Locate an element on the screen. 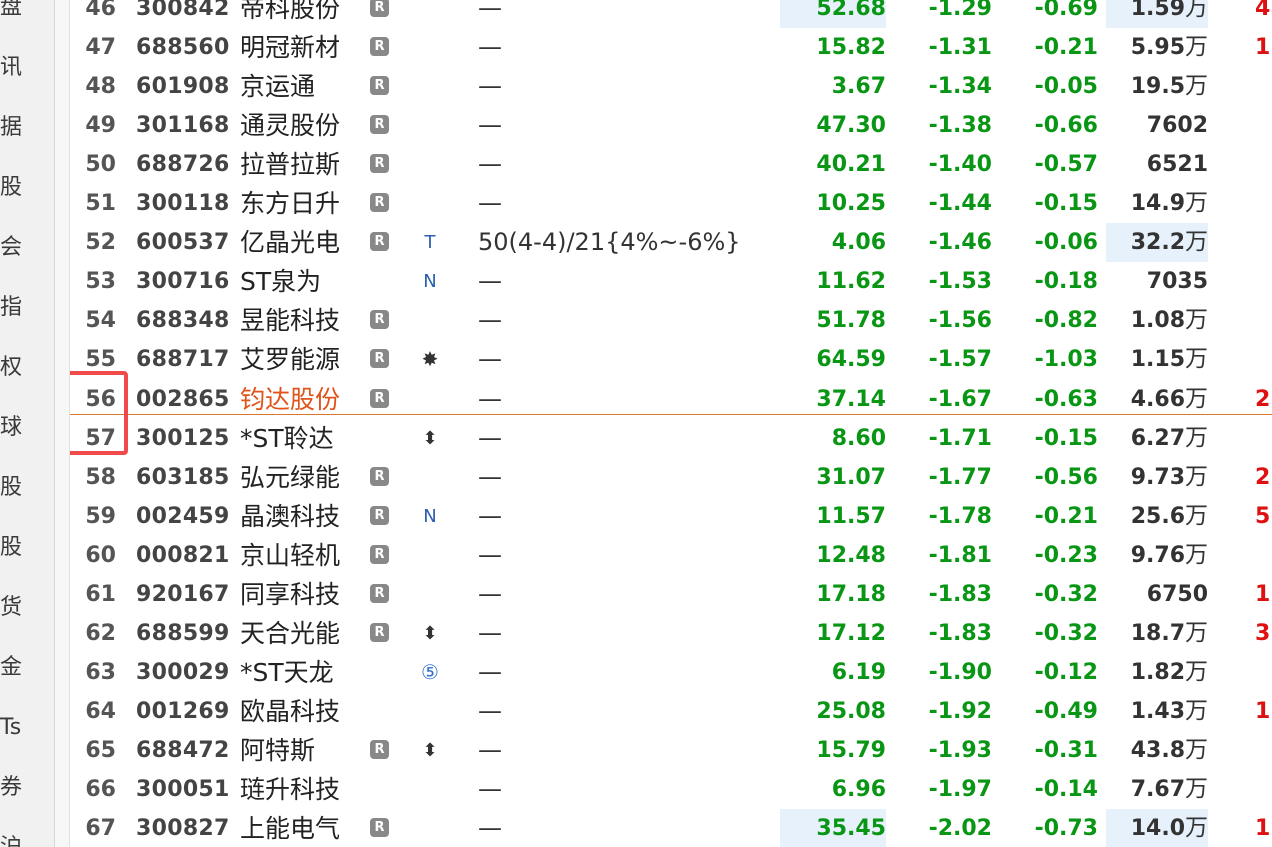 The image size is (1272, 847). nav-item: Ts is located at coordinates (15, 728).